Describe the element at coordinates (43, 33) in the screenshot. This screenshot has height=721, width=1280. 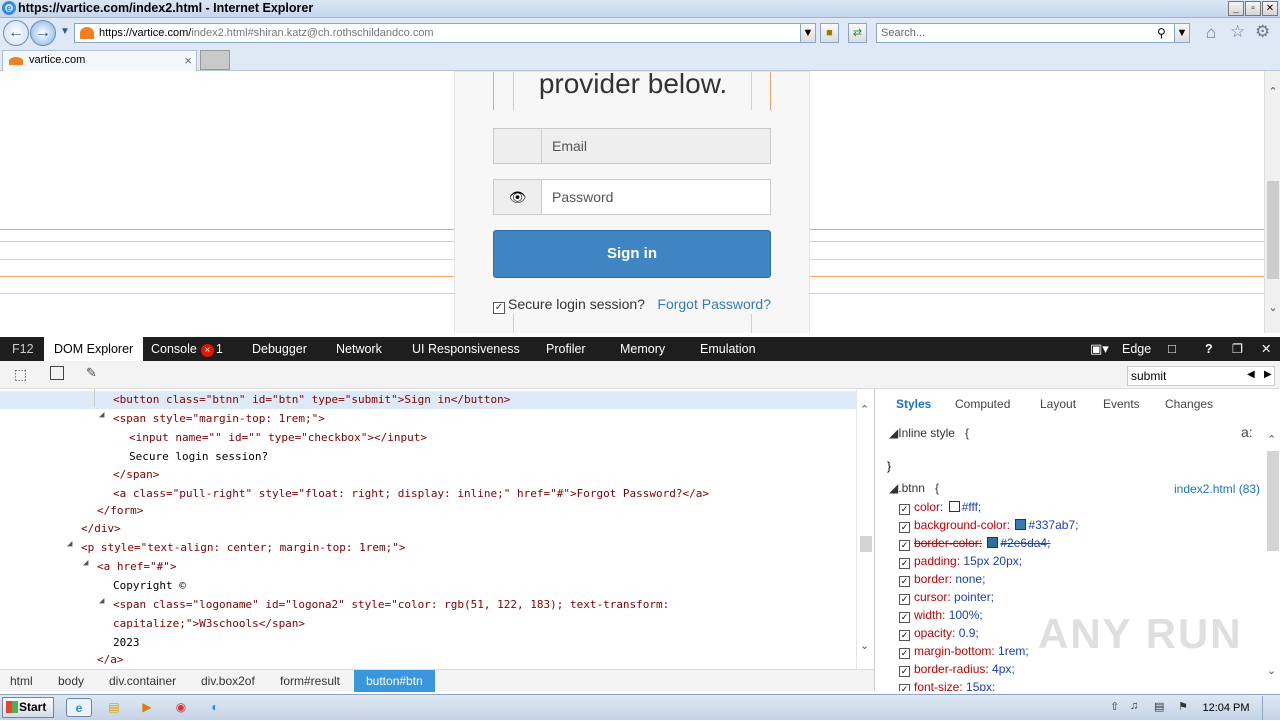
I see `forward-button: →` at that location.